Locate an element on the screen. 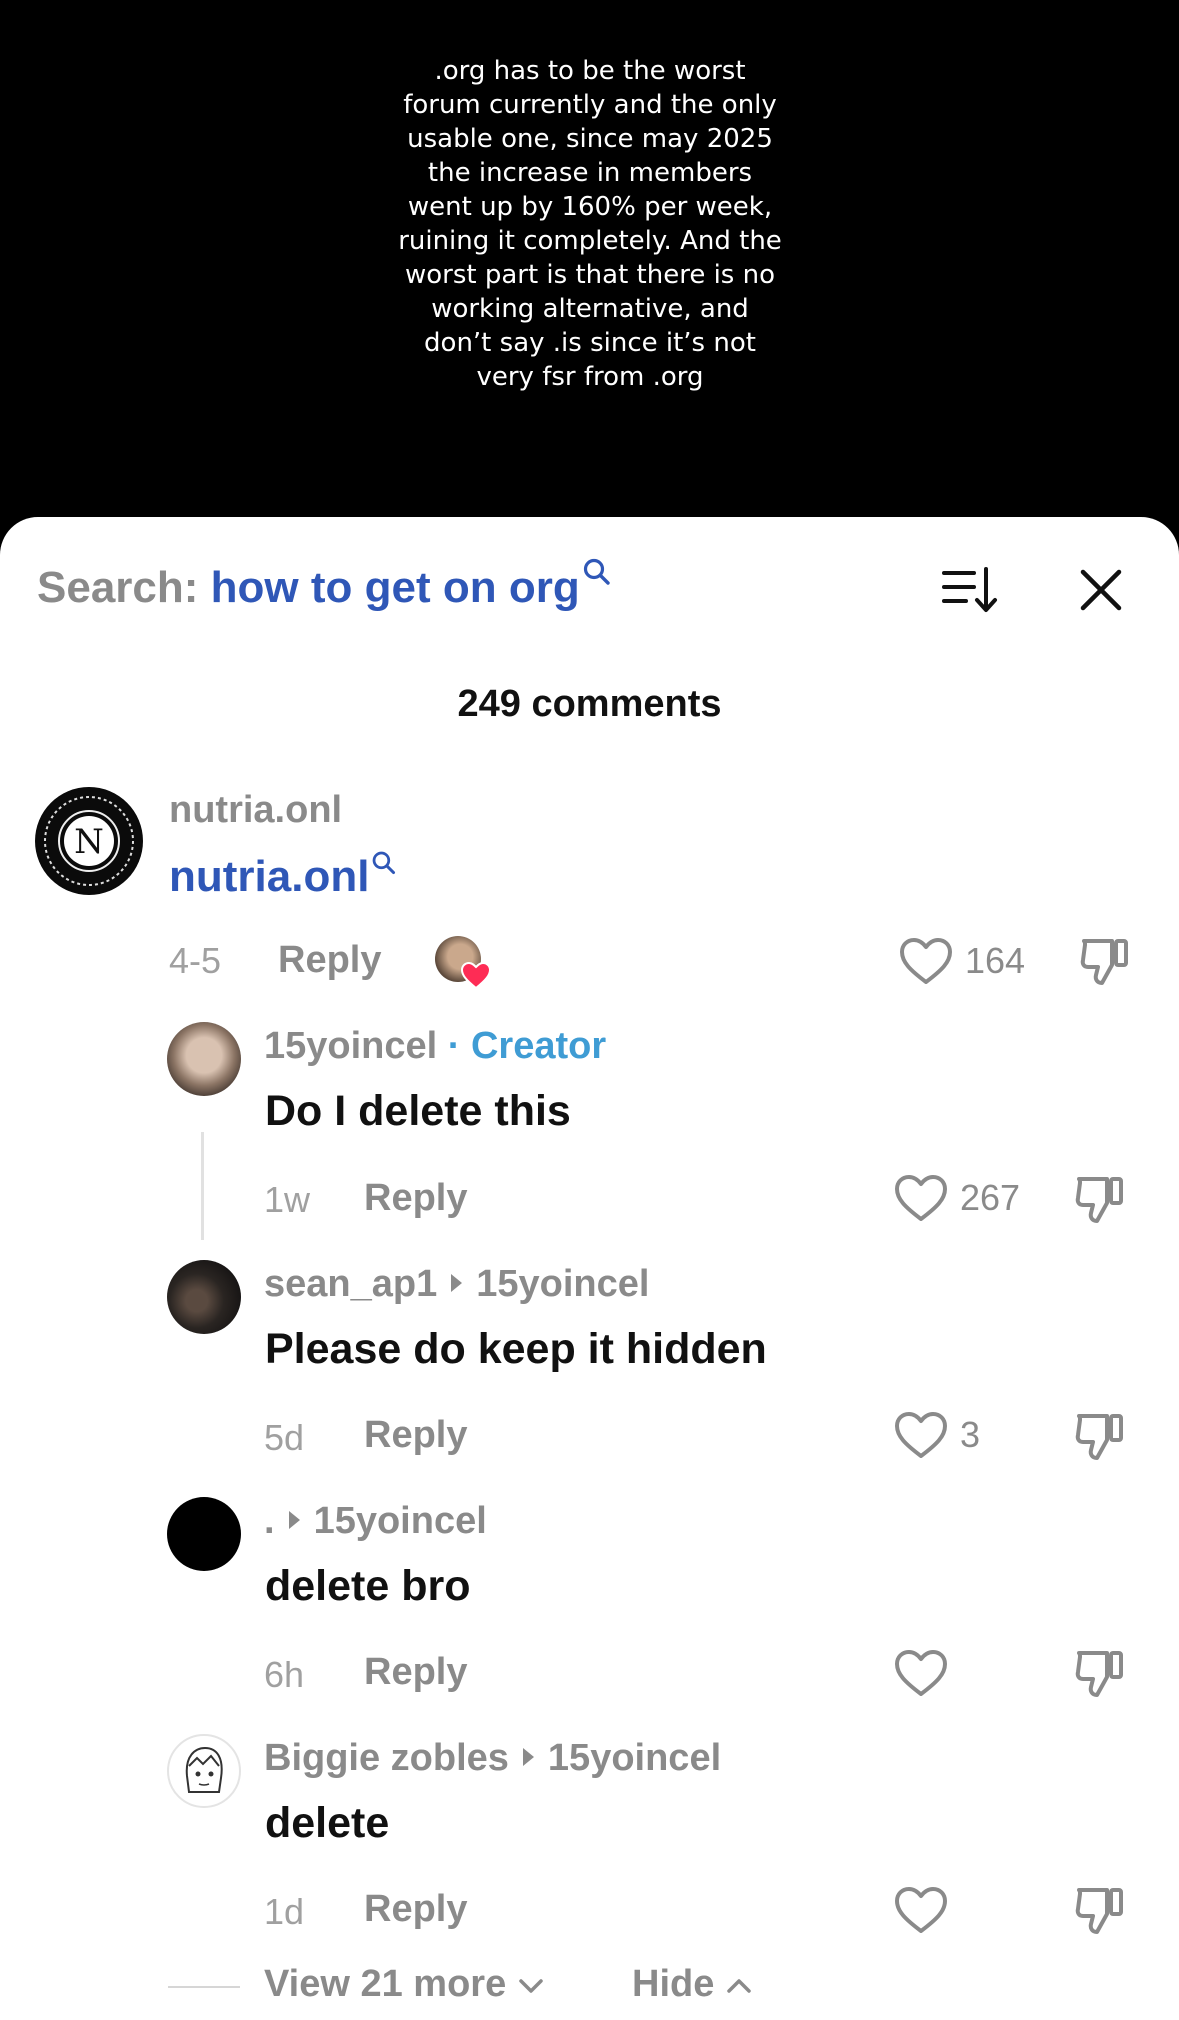 This screenshot has width=1179, height=2020. sort-icon is located at coordinates (970, 590).